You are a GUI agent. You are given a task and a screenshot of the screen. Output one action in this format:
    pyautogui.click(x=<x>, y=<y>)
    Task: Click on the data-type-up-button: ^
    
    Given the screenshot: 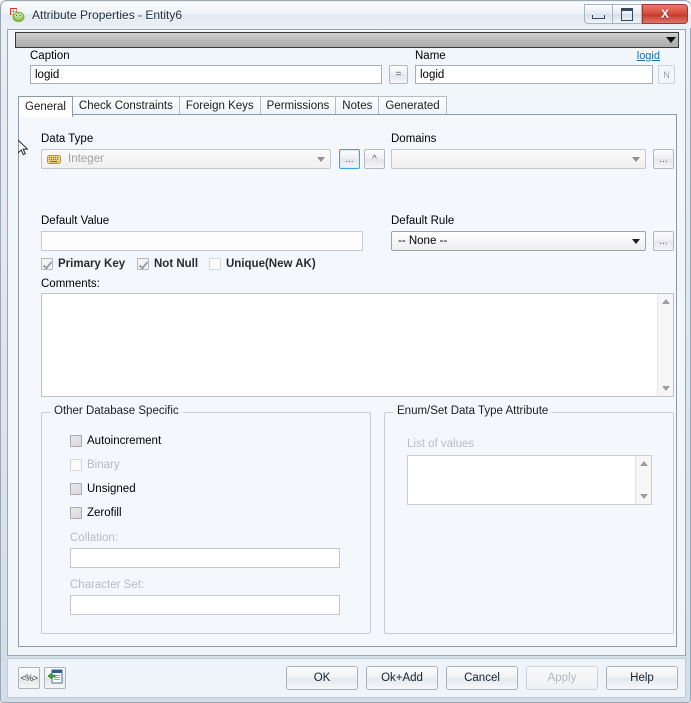 What is the action you would take?
    pyautogui.click(x=374, y=159)
    